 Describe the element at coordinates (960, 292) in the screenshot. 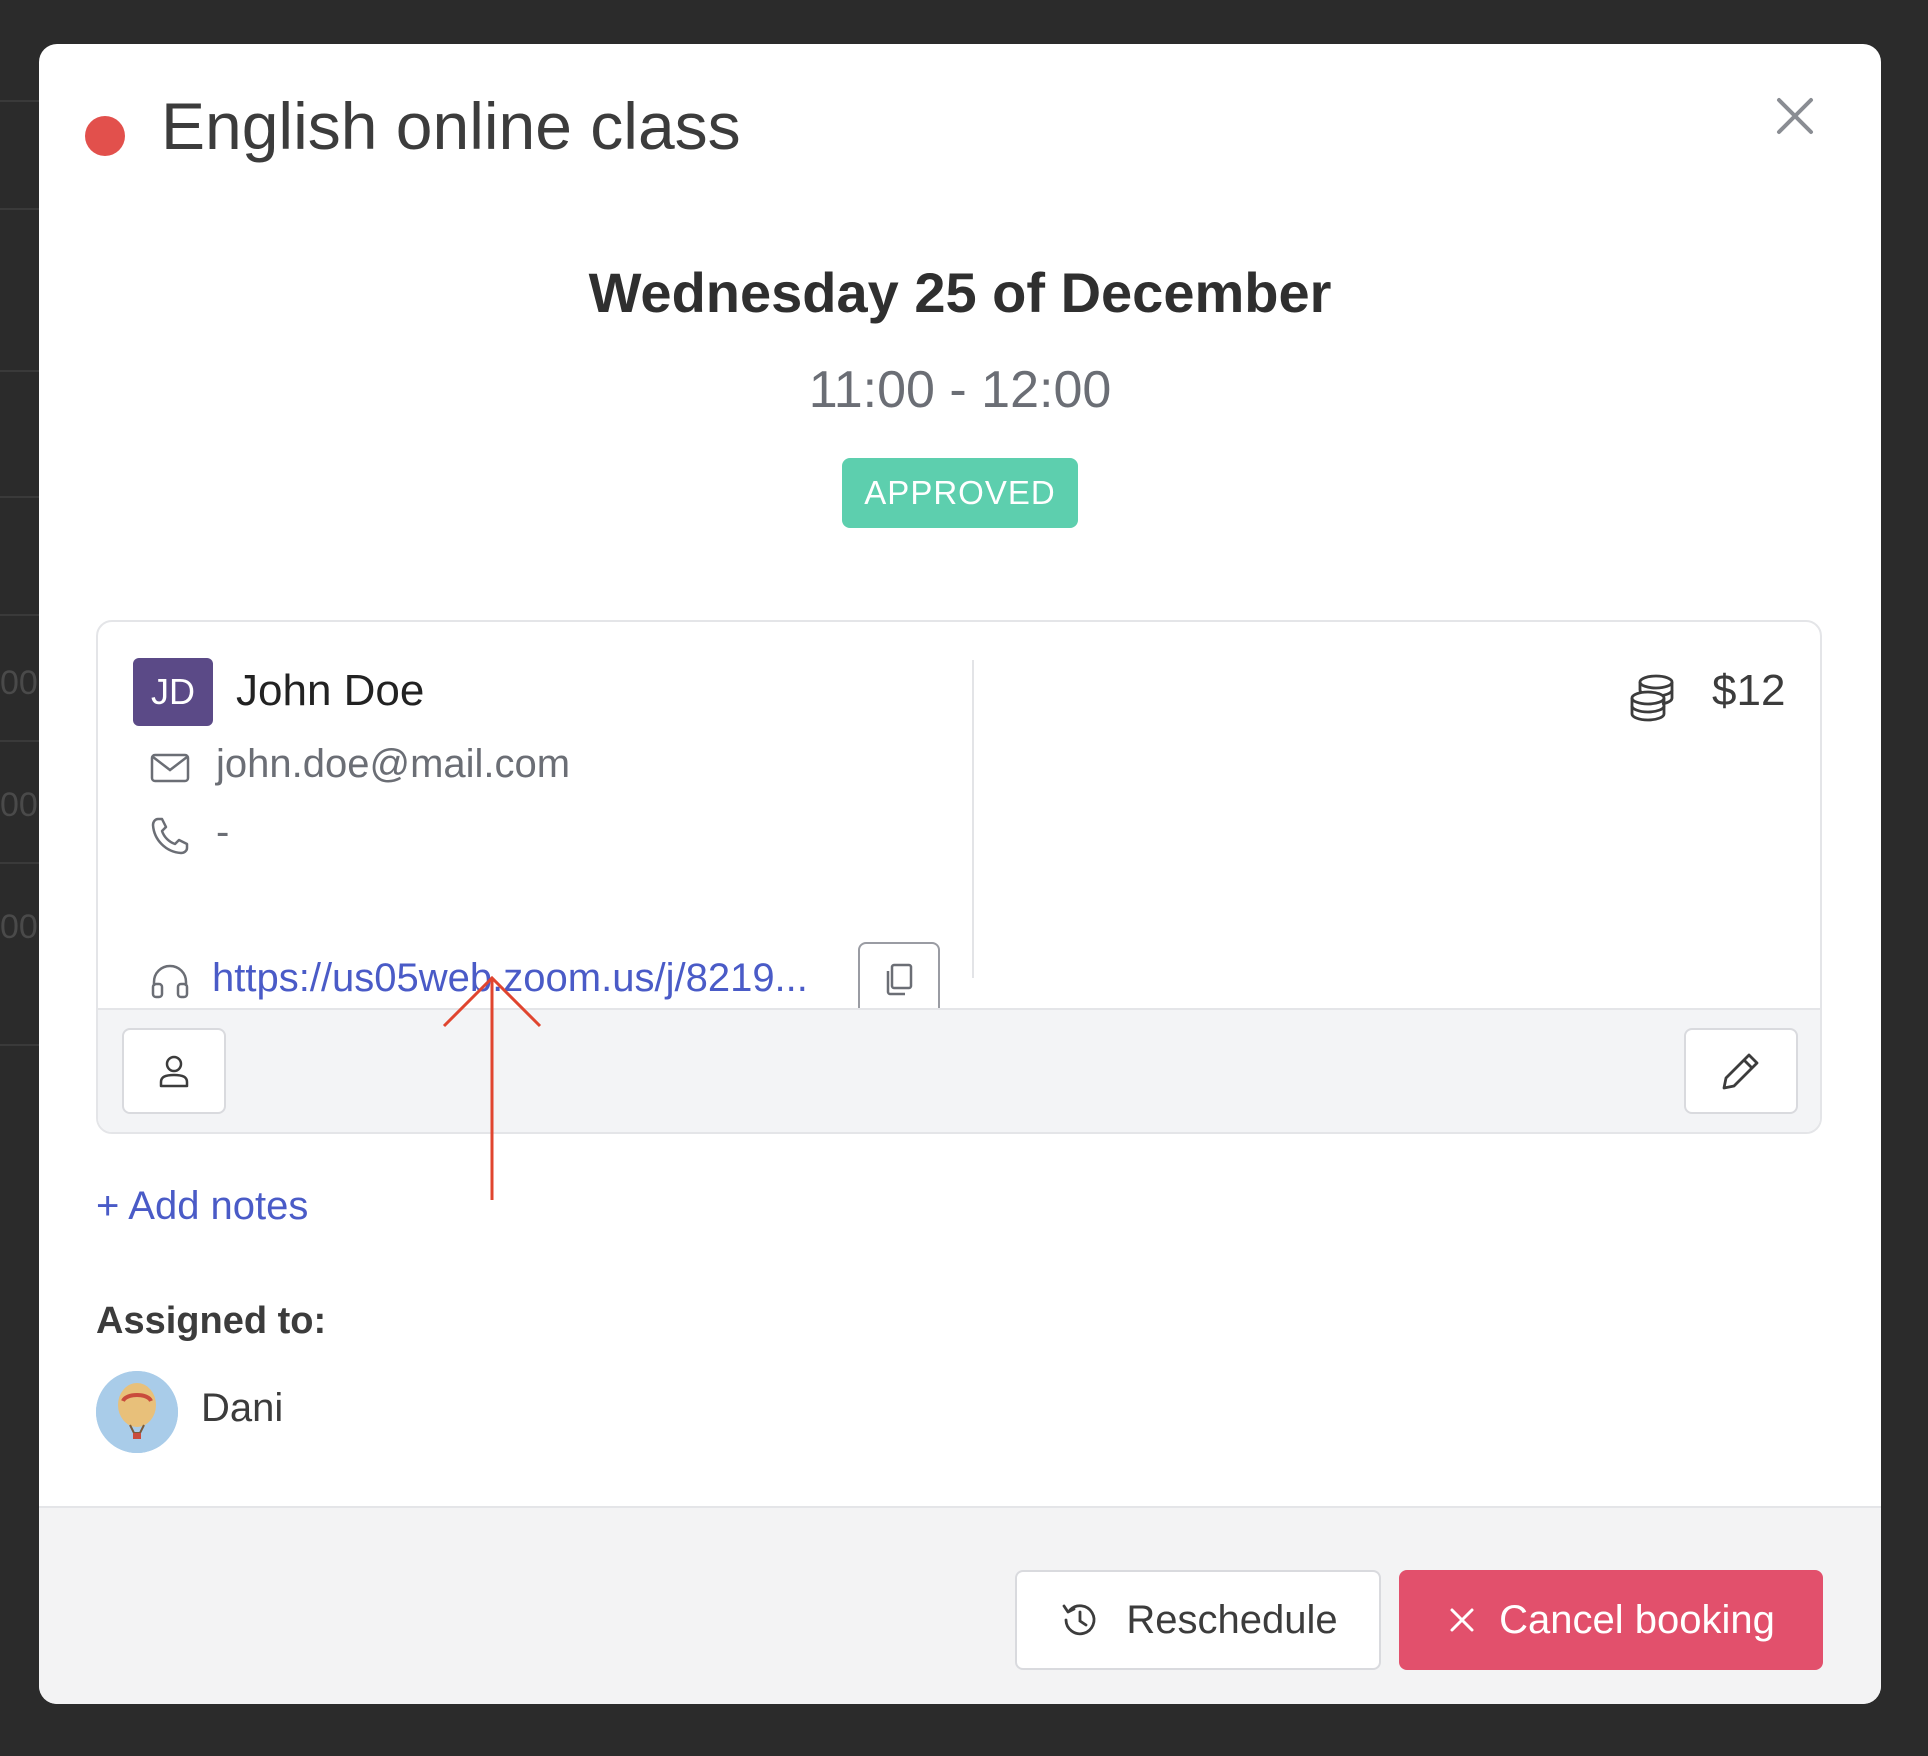

I see `booking-date: Wednesday 25 of December` at that location.